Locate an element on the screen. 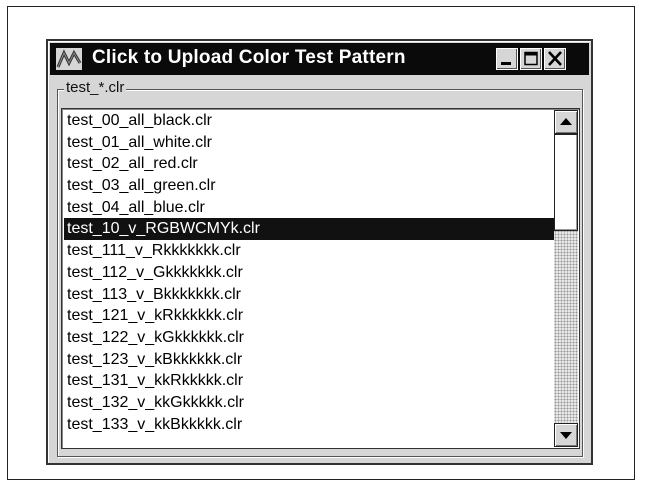  close-icon is located at coordinates (555, 58).